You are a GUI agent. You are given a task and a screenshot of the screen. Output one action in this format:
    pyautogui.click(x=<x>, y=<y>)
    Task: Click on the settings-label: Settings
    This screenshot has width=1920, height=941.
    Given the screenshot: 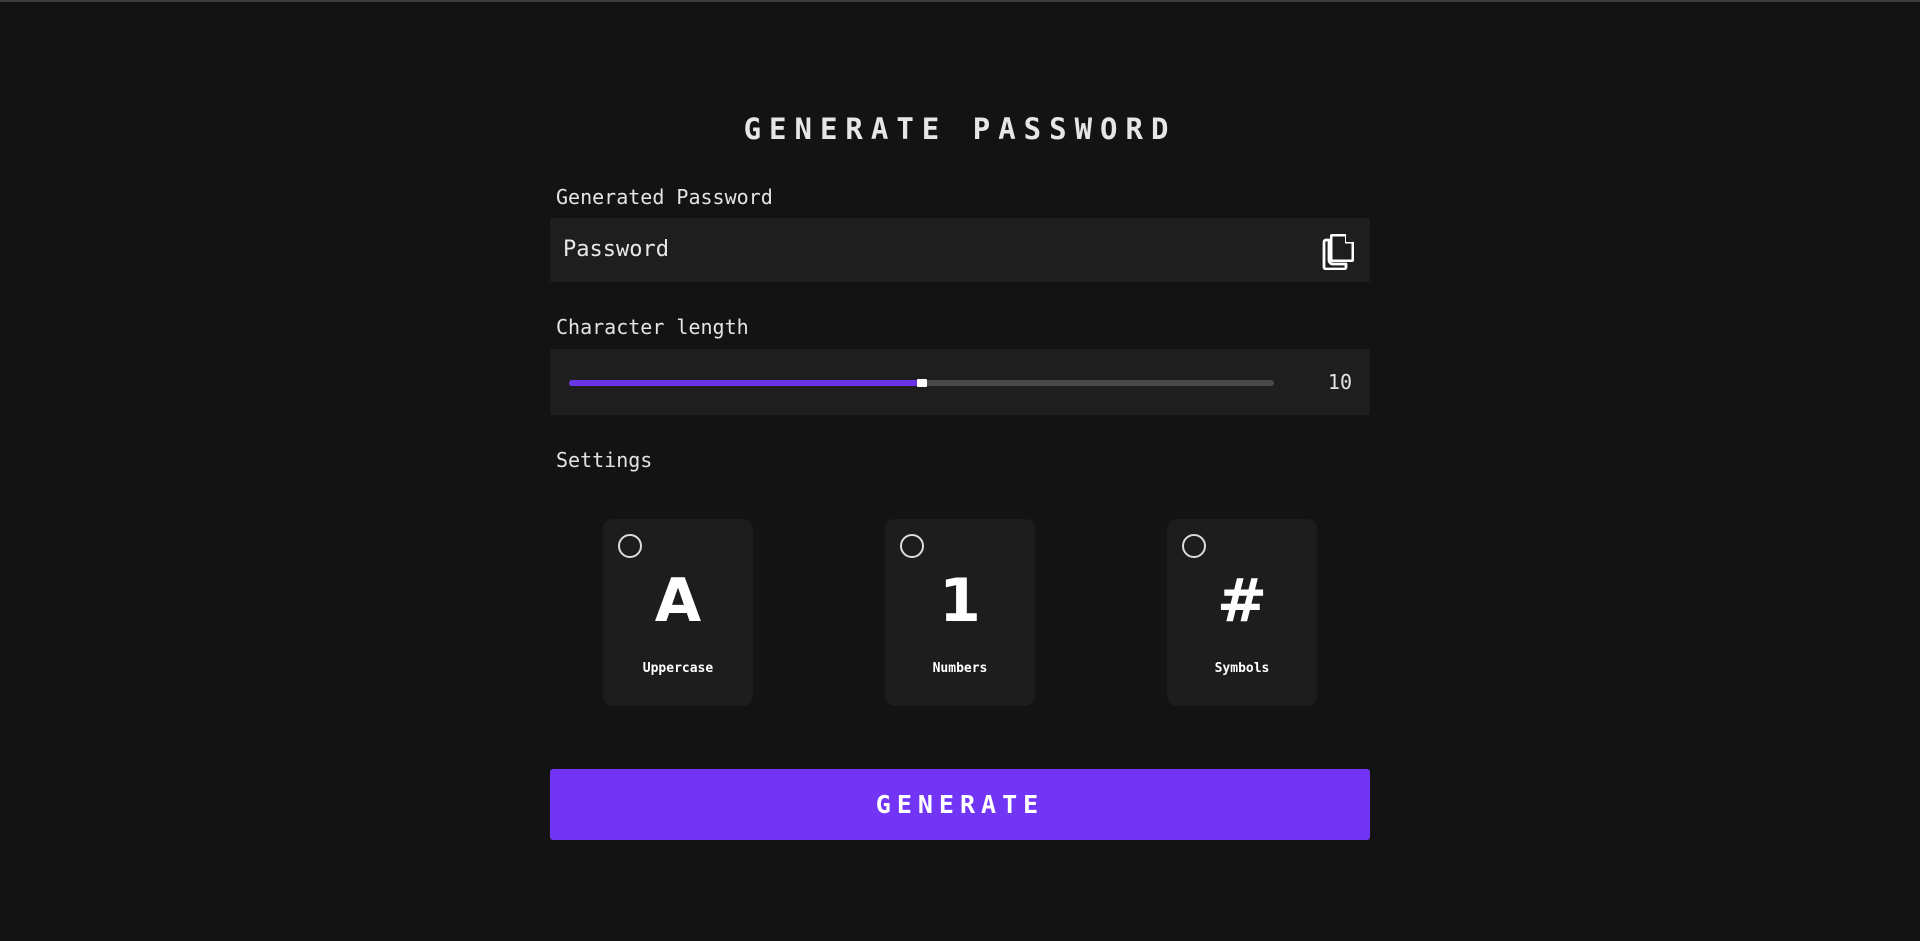 What is the action you would take?
    pyautogui.click(x=604, y=460)
    